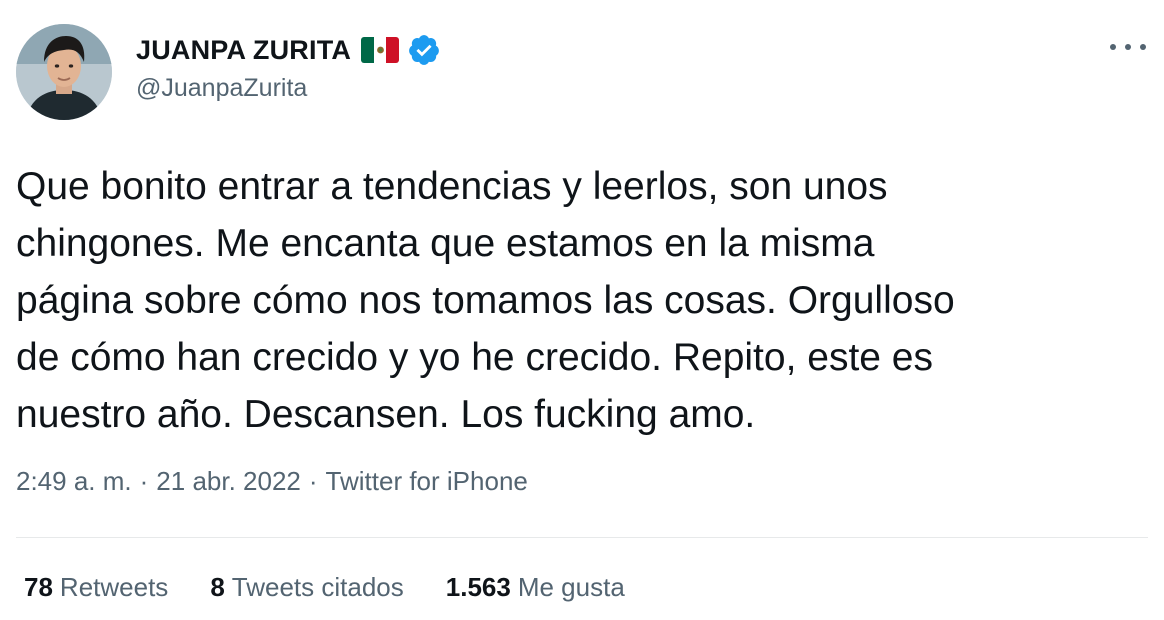 The width and height of the screenshot is (1164, 620). What do you see at coordinates (386, 414) in the screenshot?
I see `tweet-text-line: nuestro año. Descansen. Los fucking amo.` at bounding box center [386, 414].